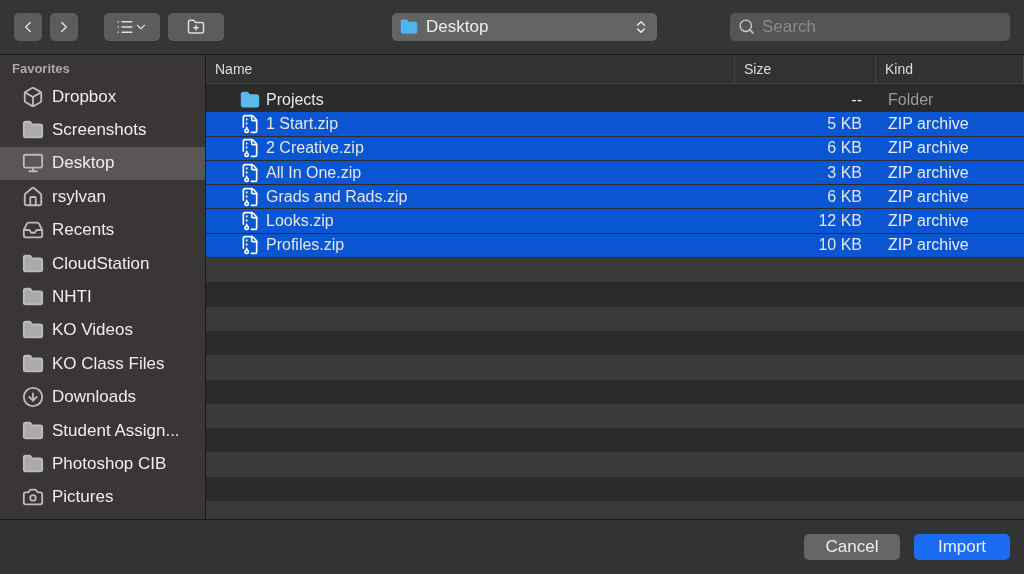 Image resolution: width=1024 pixels, height=574 pixels. What do you see at coordinates (840, 245) in the screenshot?
I see `file-size: 10 KB` at bounding box center [840, 245].